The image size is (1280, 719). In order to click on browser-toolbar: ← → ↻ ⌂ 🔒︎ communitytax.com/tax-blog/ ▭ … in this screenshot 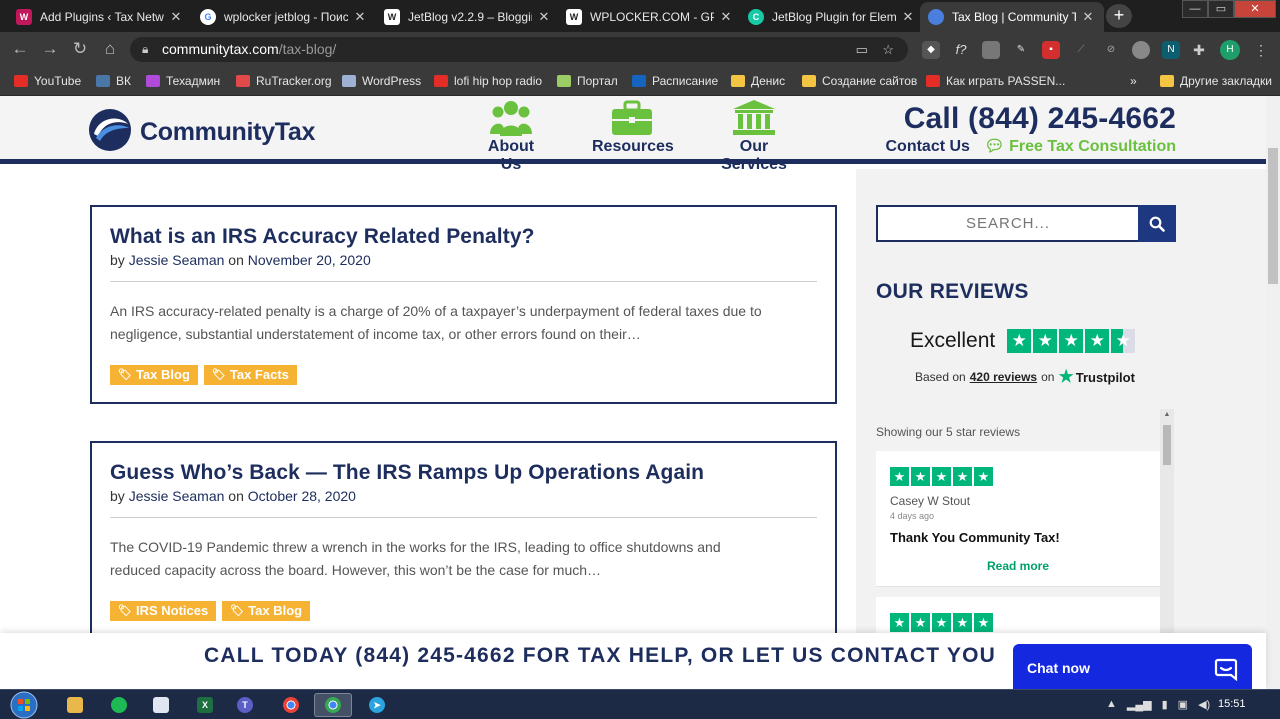, I will do `click(640, 49)`.